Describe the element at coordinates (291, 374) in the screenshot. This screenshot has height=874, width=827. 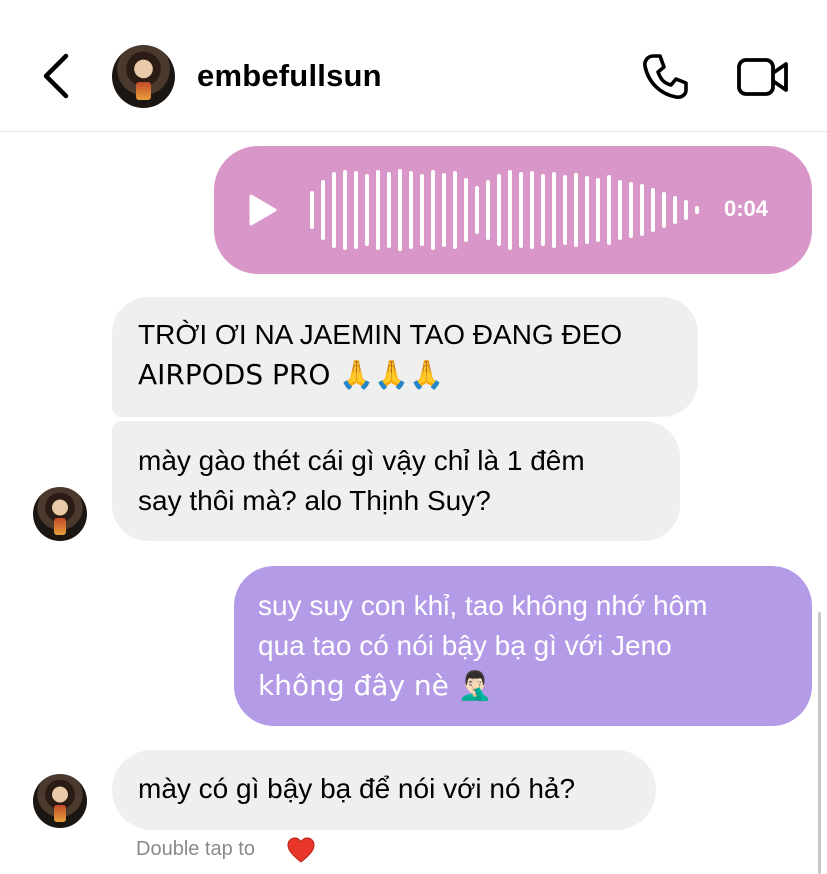
I see `message-text-line: AIRPODS PRO 🙏🙏🙏` at that location.